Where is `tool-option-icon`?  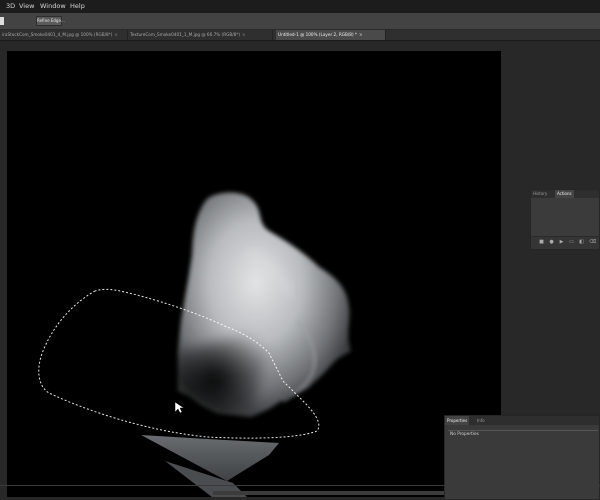 tool-option-icon is located at coordinates (2, 21).